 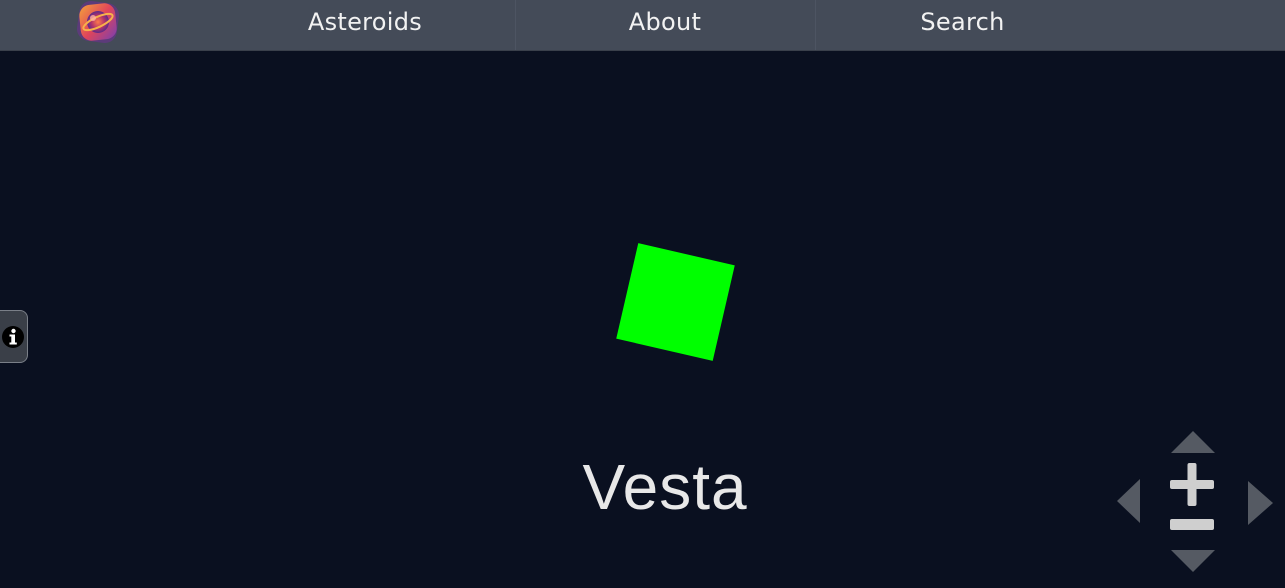 What do you see at coordinates (1193, 561) in the screenshot?
I see `pan-down-icon` at bounding box center [1193, 561].